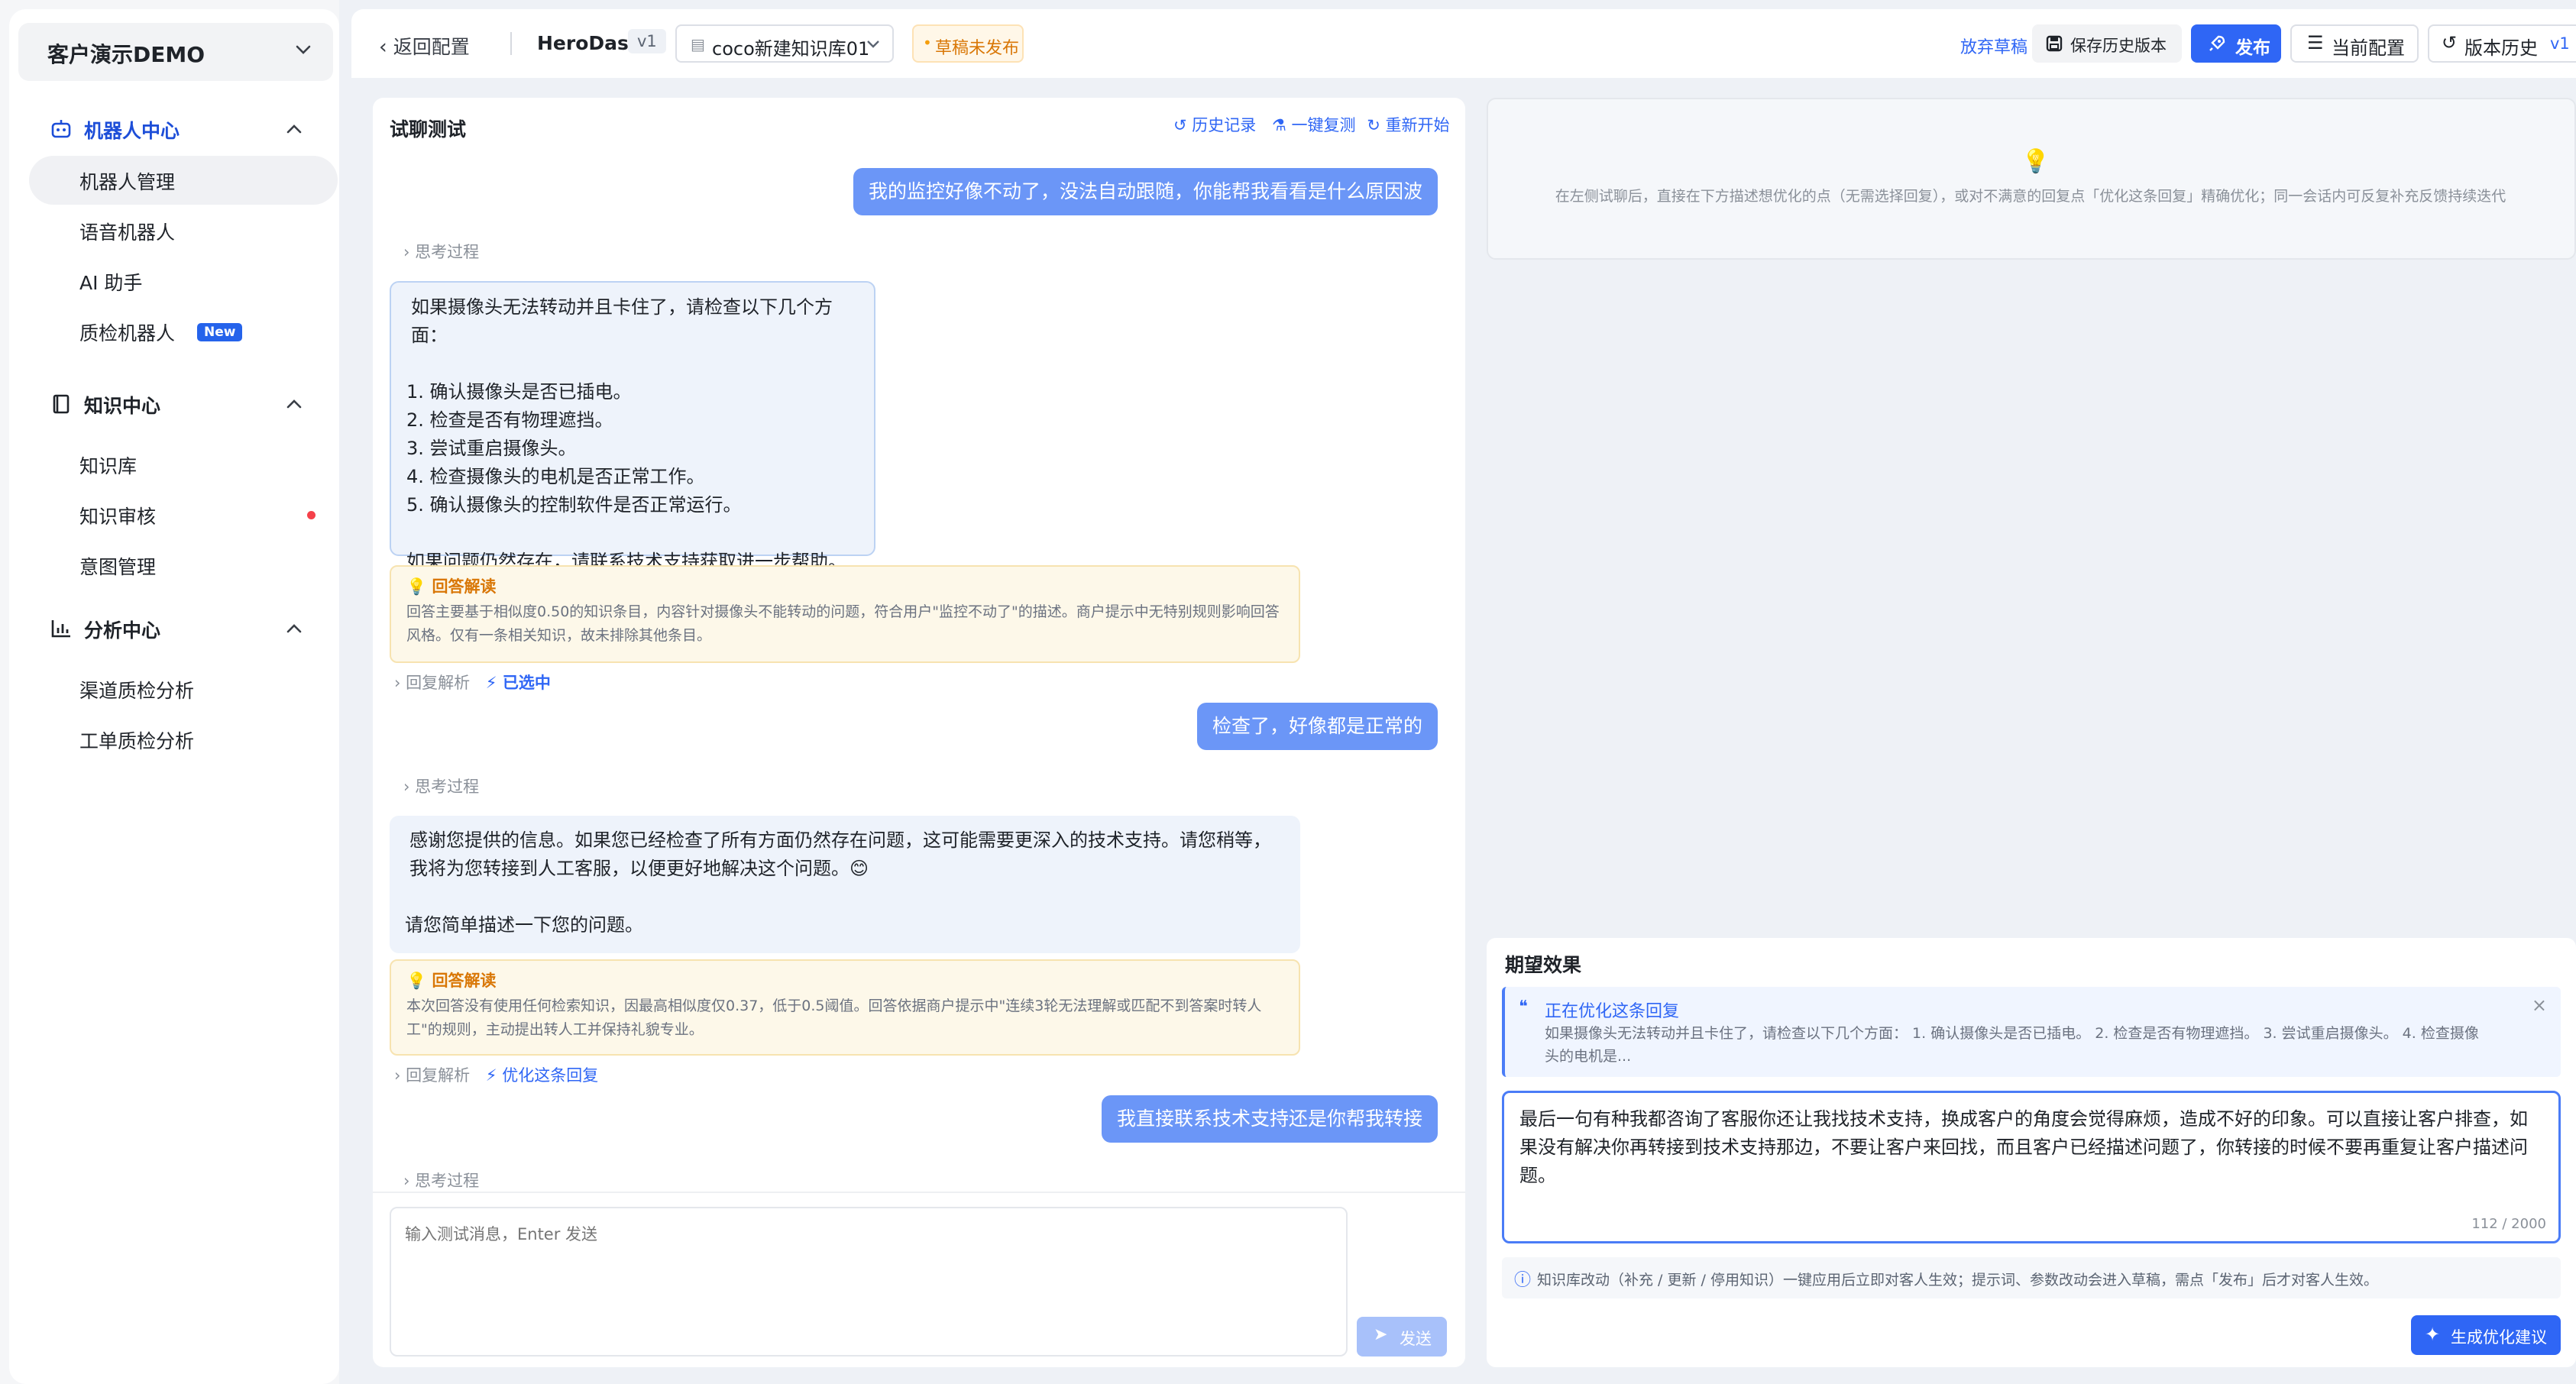  I want to click on back-label: 返回配置, so click(431, 47).